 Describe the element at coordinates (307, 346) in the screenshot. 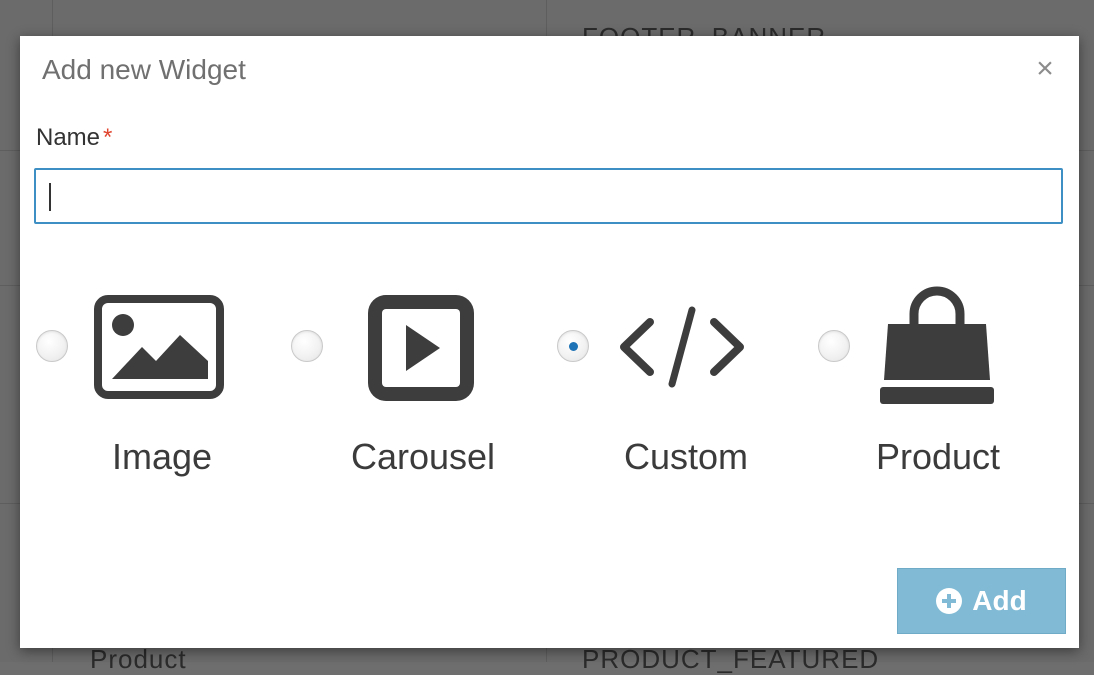

I see `radio-carousel` at that location.